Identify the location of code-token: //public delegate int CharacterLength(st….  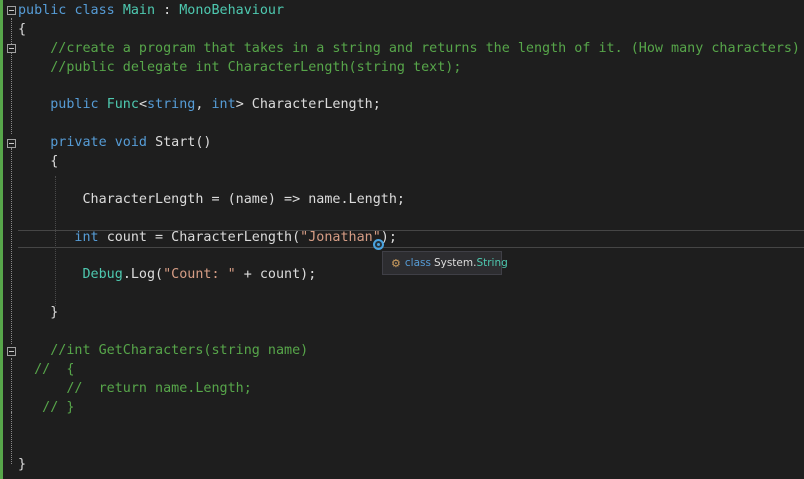
(240, 67).